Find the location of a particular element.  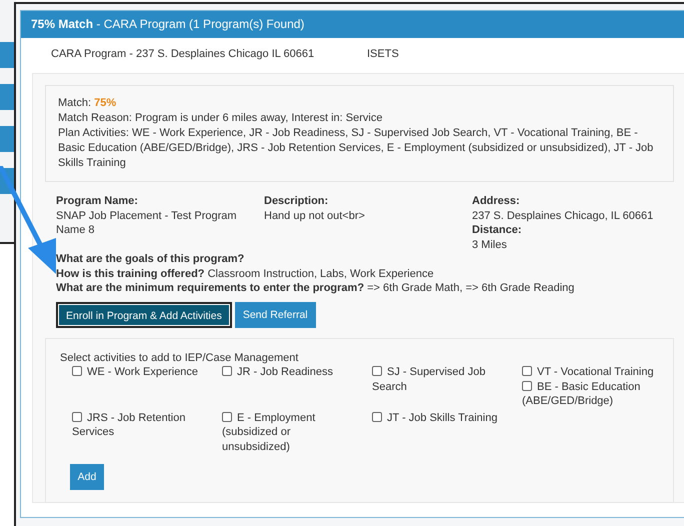

question-text: How is this training offered? Classroom Instruction, Labs, Work Experience is located at coordinates (245, 273).